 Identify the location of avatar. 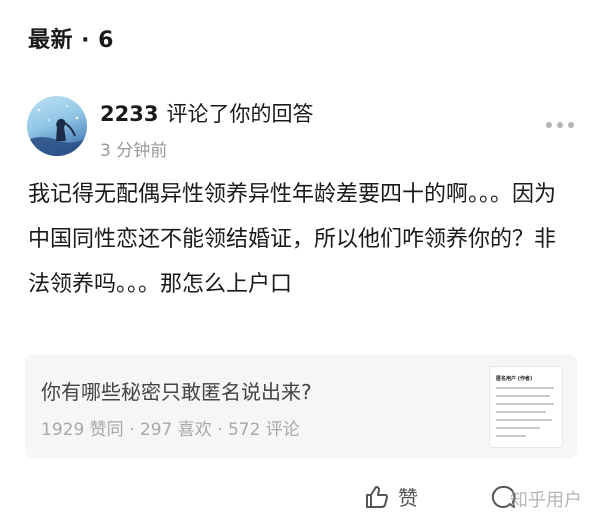
(57, 126).